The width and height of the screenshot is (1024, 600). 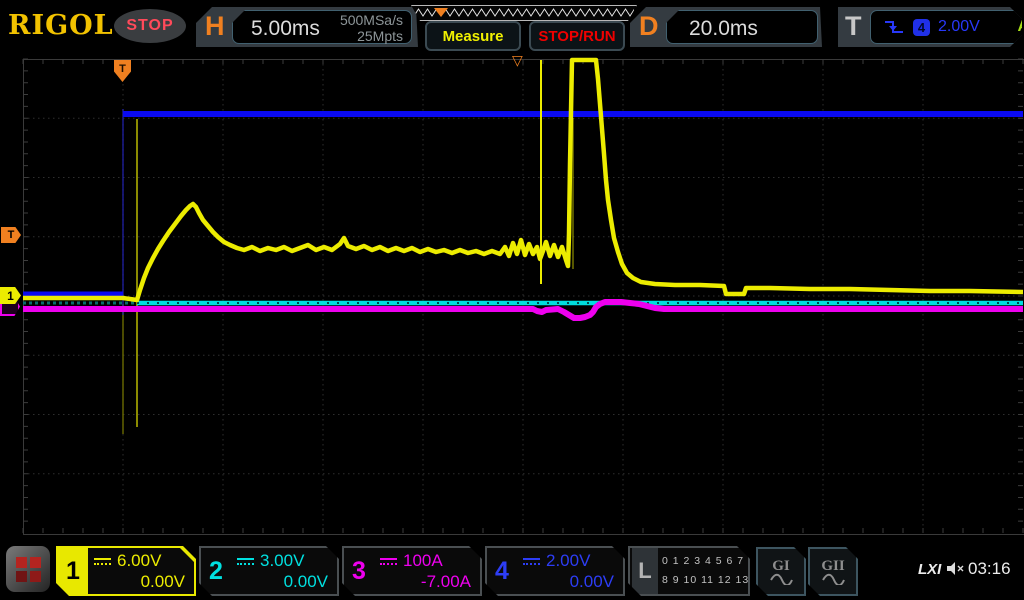 What do you see at coordinates (162, 581) in the screenshot?
I see `channel-1-offset: 0.00V` at bounding box center [162, 581].